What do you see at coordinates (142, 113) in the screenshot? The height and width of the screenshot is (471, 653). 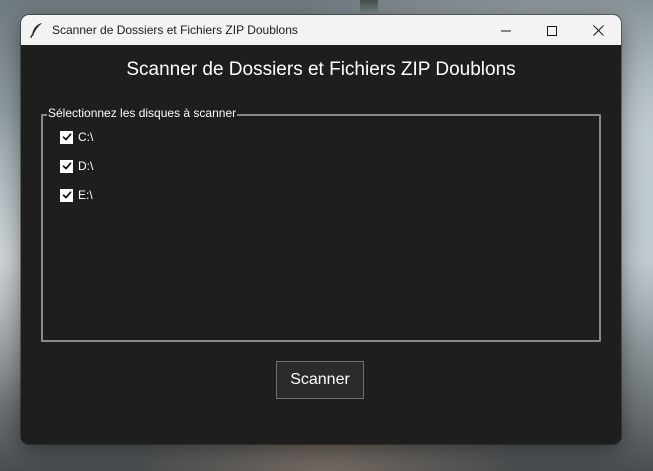 I see `drive-selection-group-label: Sélectionnez les disques à scanner` at bounding box center [142, 113].